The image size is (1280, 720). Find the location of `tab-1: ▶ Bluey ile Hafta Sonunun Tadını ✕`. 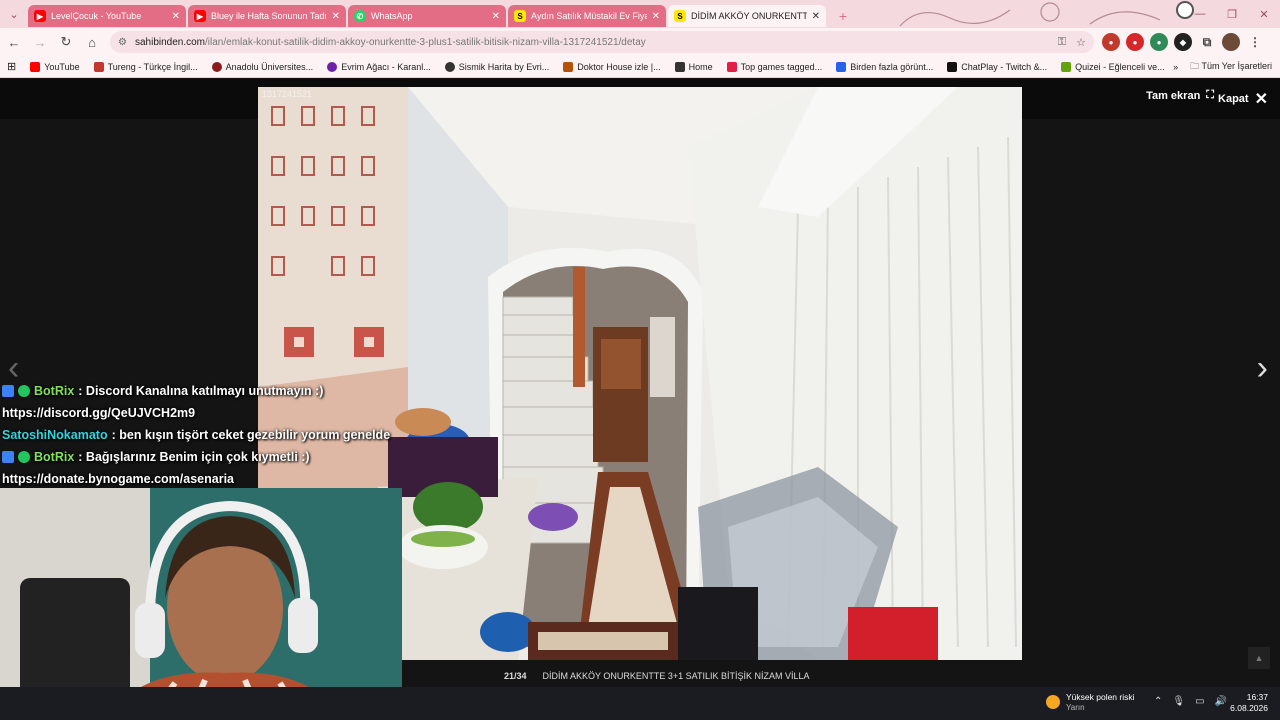

tab-1: ▶ Bluey ile Hafta Sonunun Tadını ✕ is located at coordinates (267, 16).